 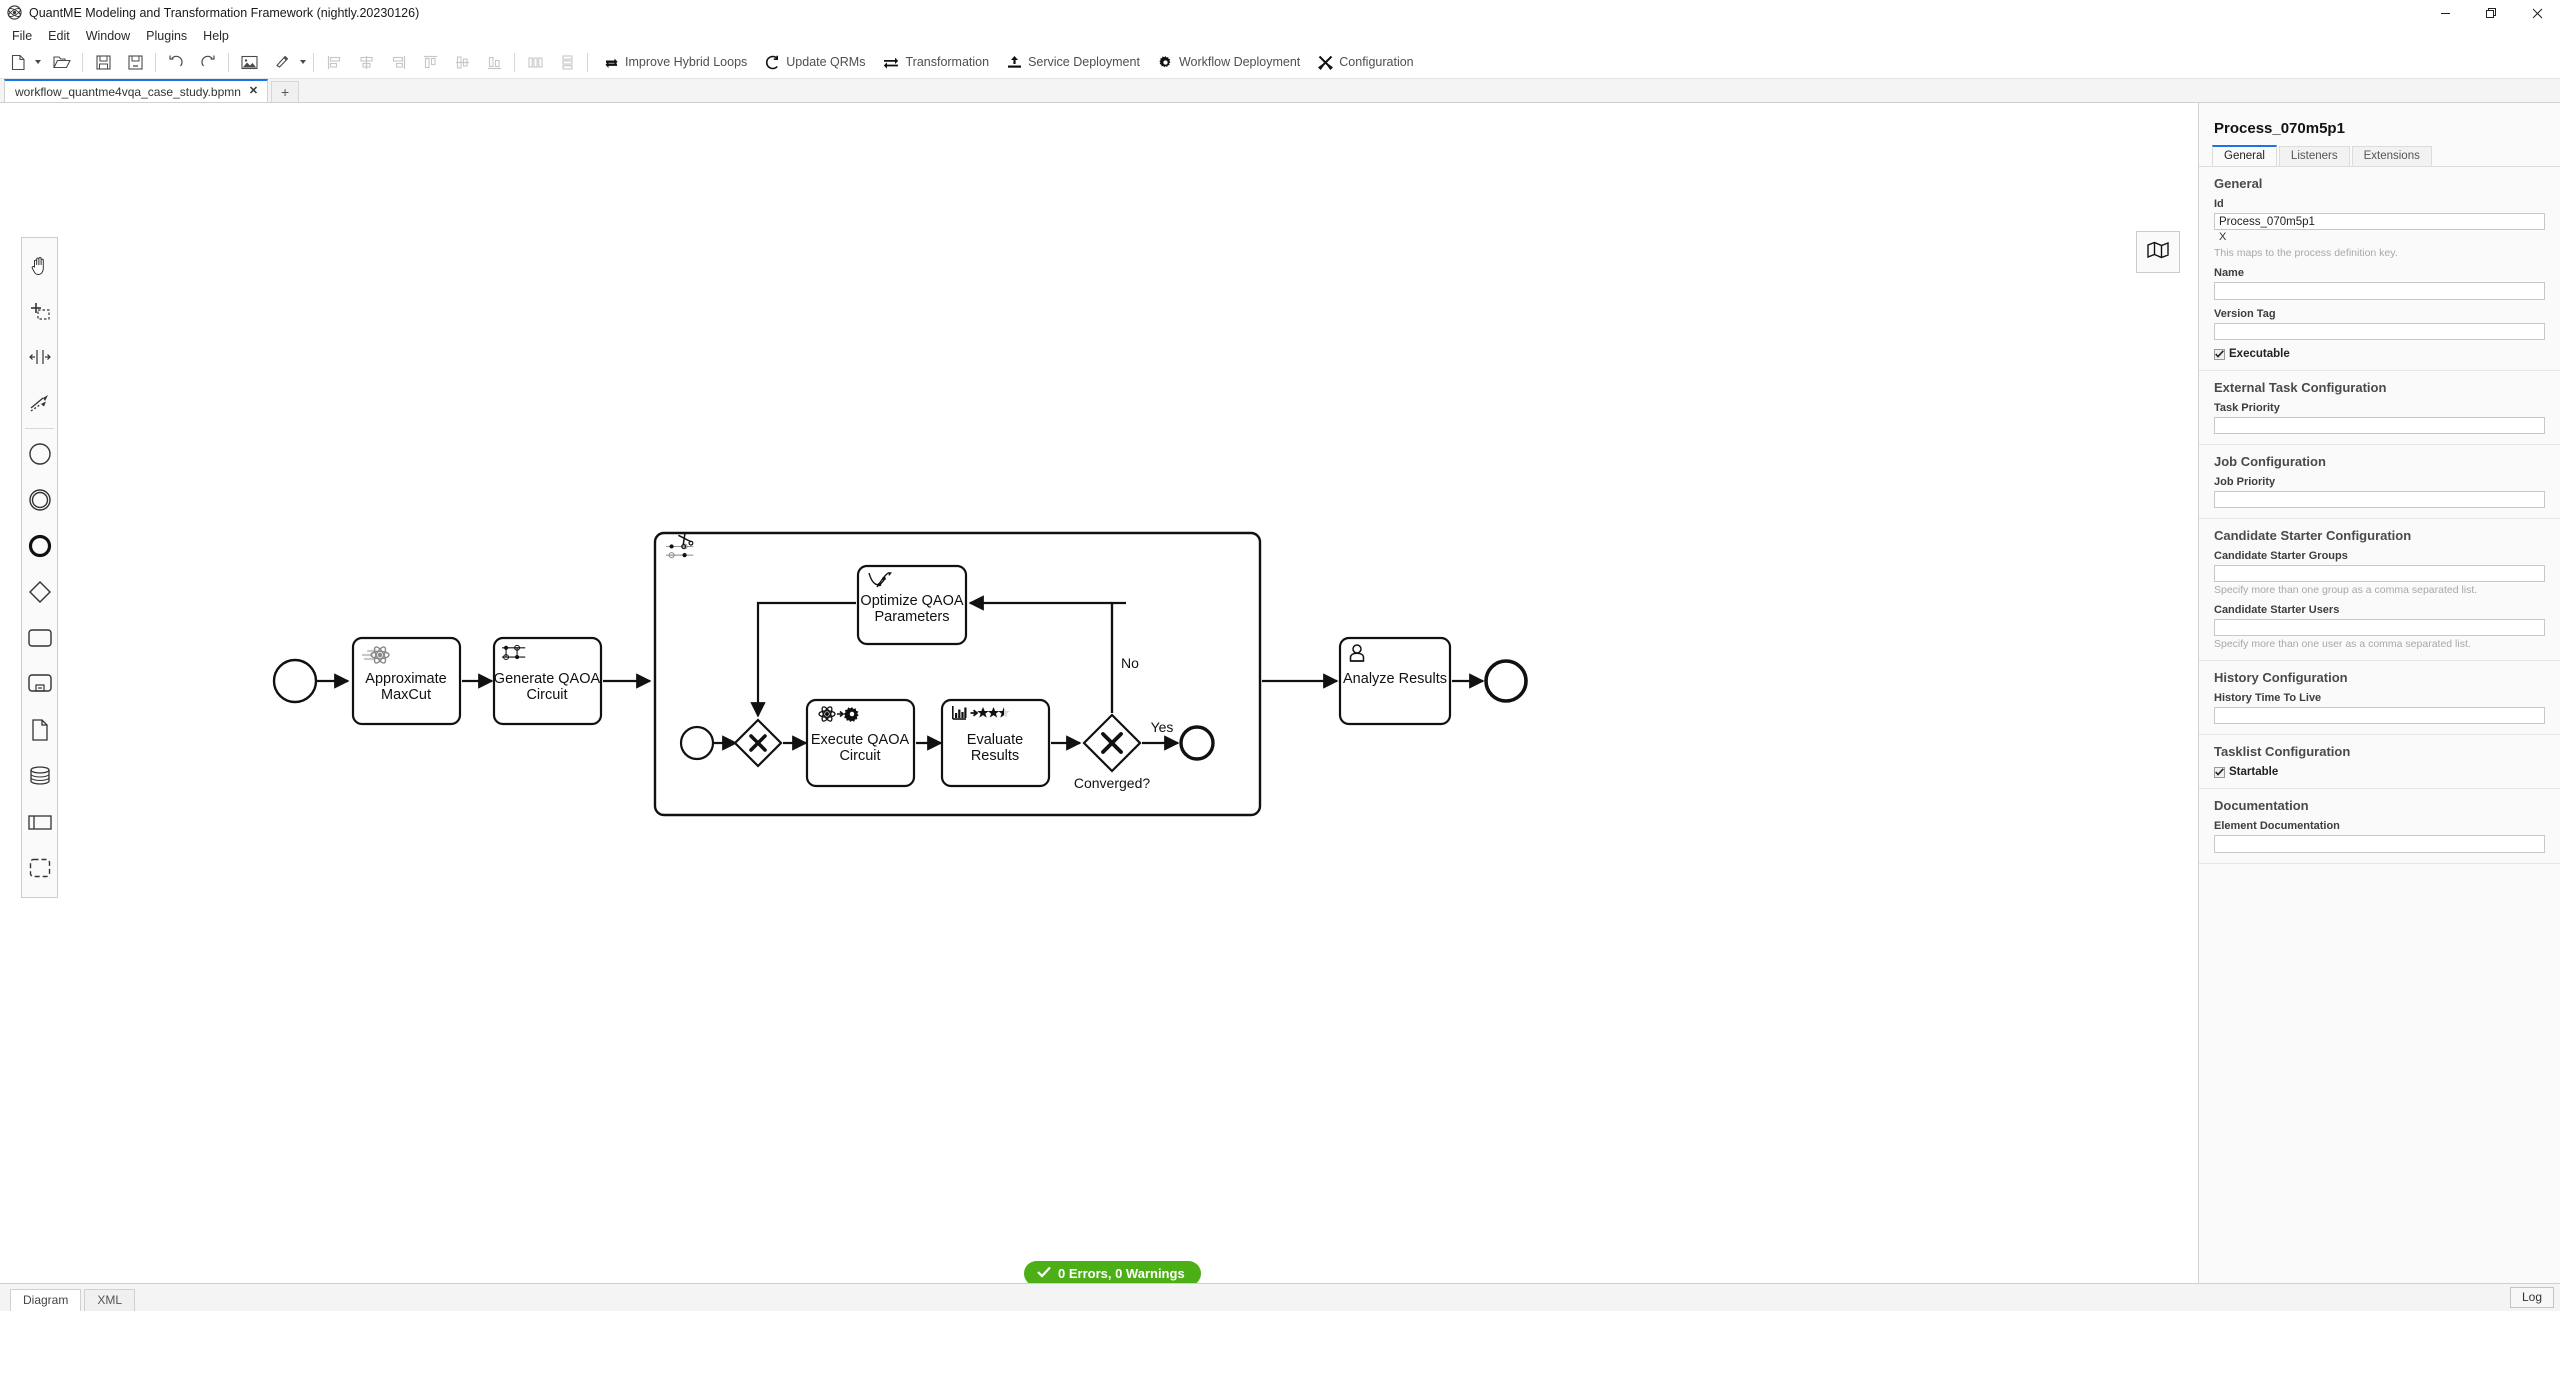 I want to click on validation-status-badge: 0 Errors, 0 Warnings, so click(x=1112, y=1272).